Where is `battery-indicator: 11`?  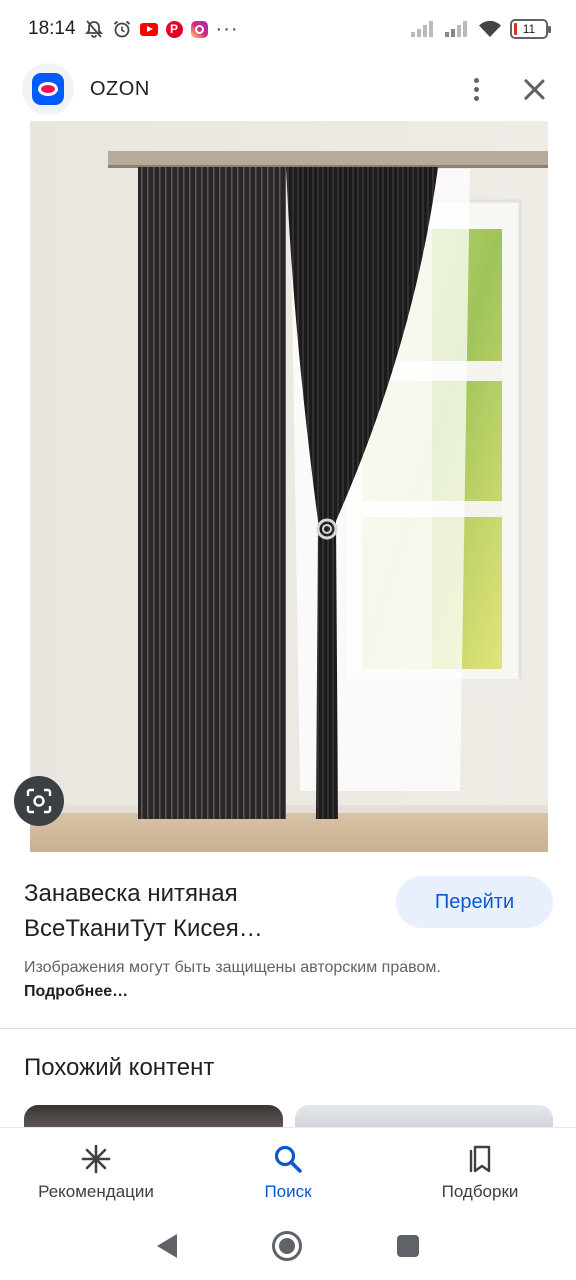 battery-indicator: 11 is located at coordinates (530, 29).